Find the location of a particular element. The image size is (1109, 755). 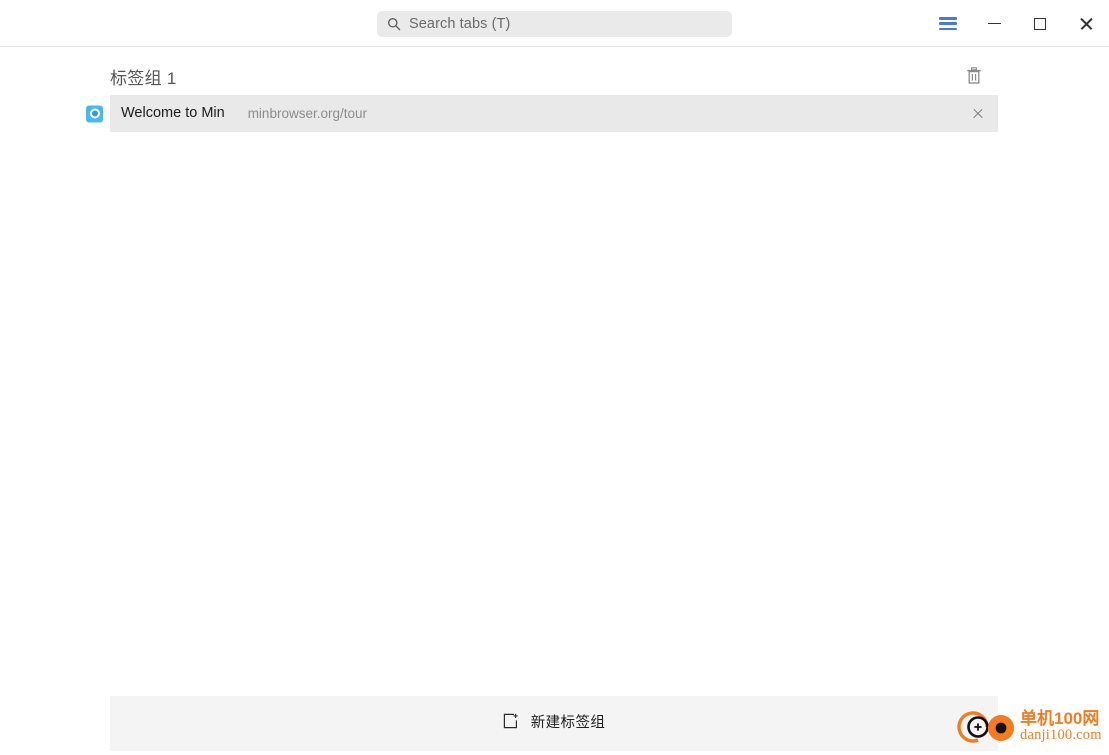

close-window-button is located at coordinates (1086, 24).